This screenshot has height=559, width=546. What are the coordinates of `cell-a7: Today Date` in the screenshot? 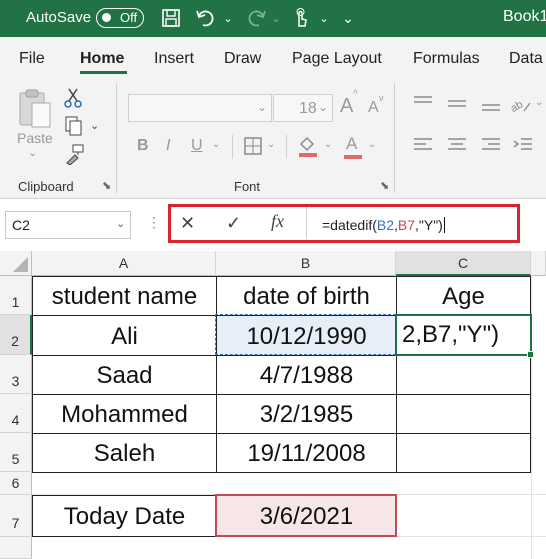 It's located at (124, 516).